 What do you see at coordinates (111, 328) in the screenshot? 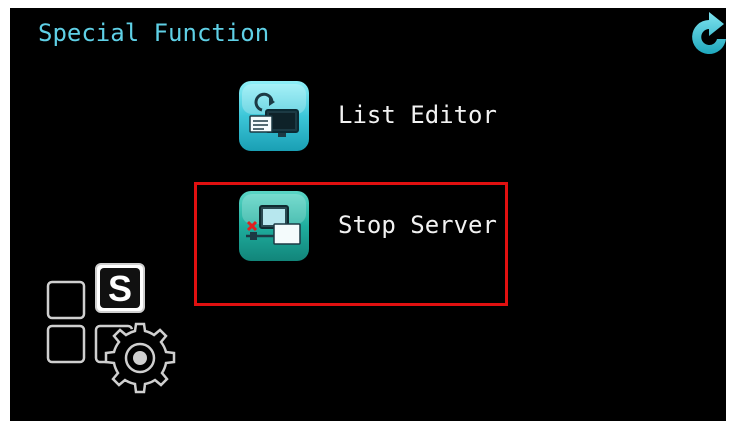
I see `special-function-logo-icon: S` at bounding box center [111, 328].